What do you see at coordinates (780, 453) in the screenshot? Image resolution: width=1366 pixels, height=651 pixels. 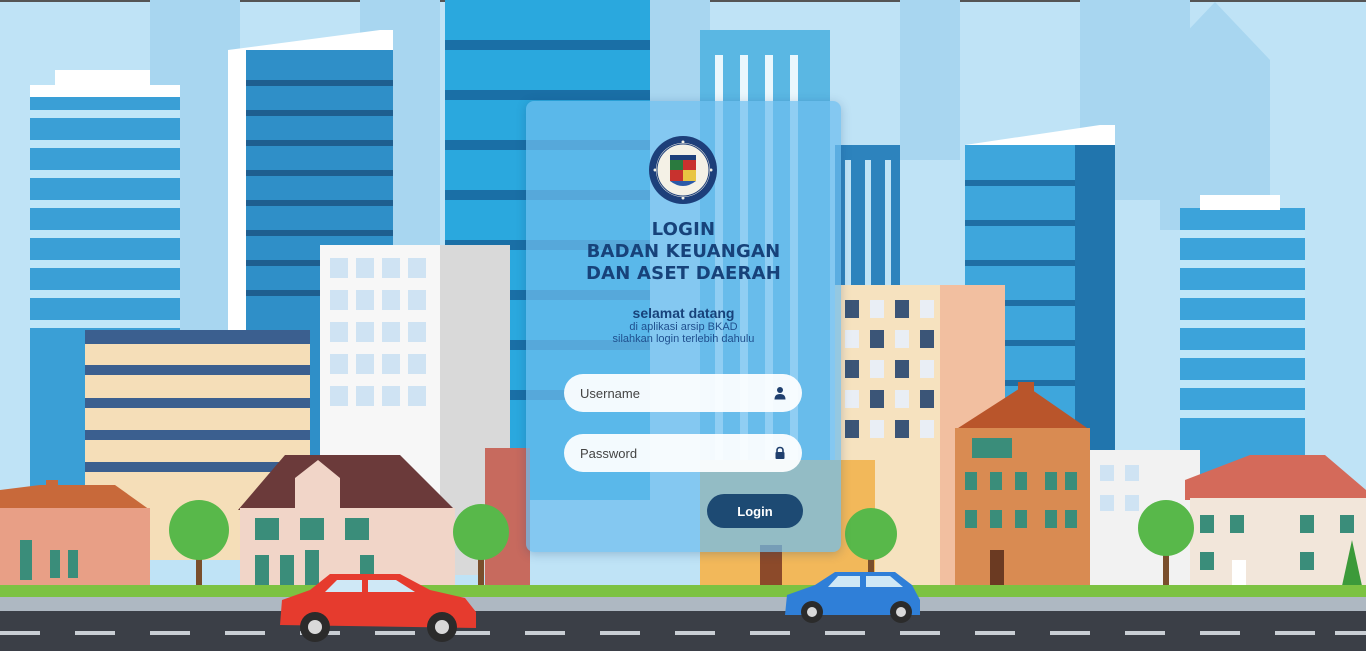 I see `lock-icon` at bounding box center [780, 453].